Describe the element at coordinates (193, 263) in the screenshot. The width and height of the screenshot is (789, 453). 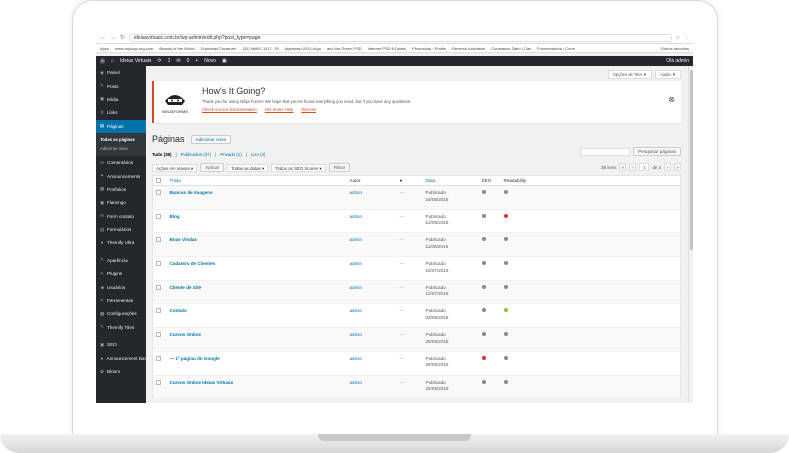
I see `page-title-link: Cadastro de Clientes` at that location.